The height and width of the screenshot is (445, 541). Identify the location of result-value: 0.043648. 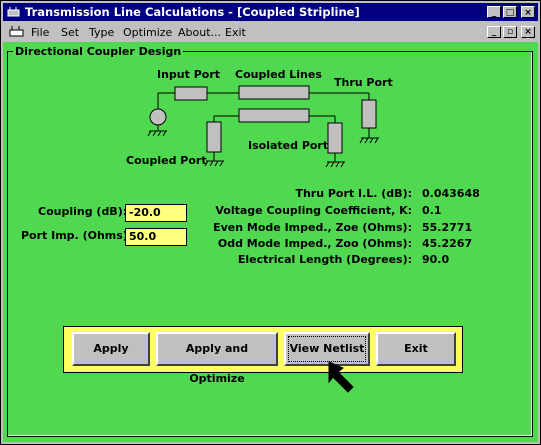
(451, 193).